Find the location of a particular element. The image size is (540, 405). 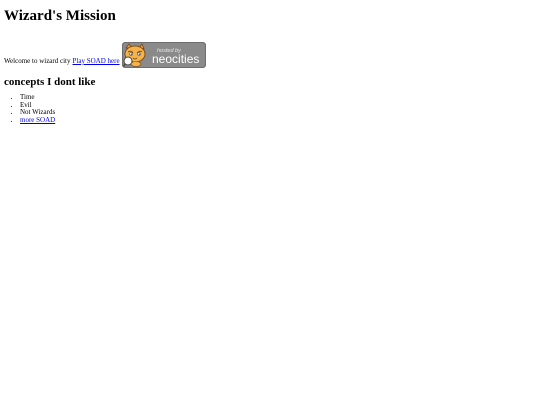

hosted-by-neocities-badge: hosted by neocities is located at coordinates (163, 55).